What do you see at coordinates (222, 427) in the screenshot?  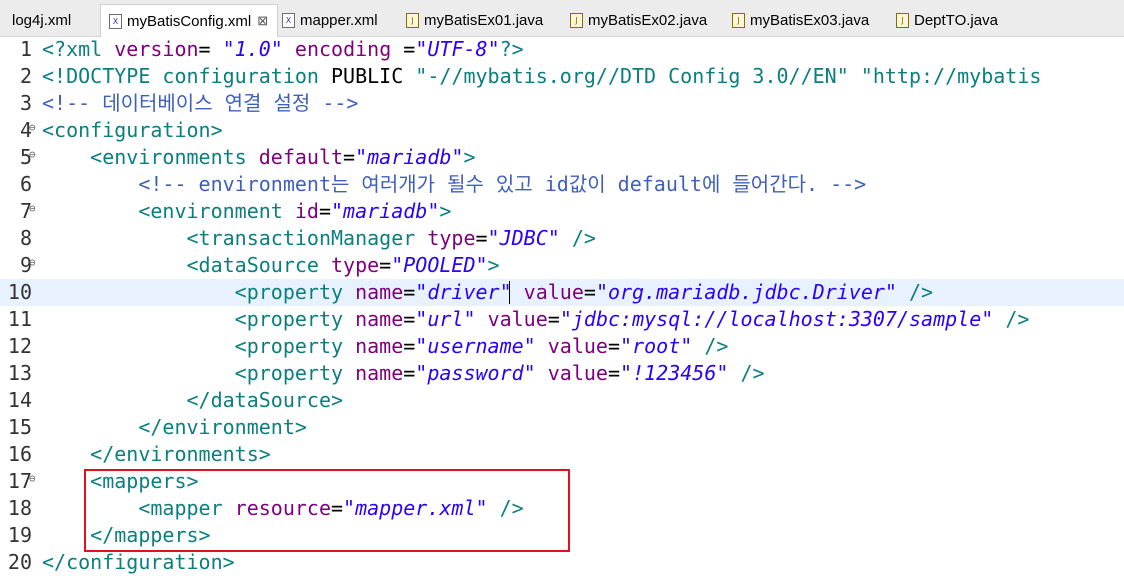 I see `code-text: </environment>` at bounding box center [222, 427].